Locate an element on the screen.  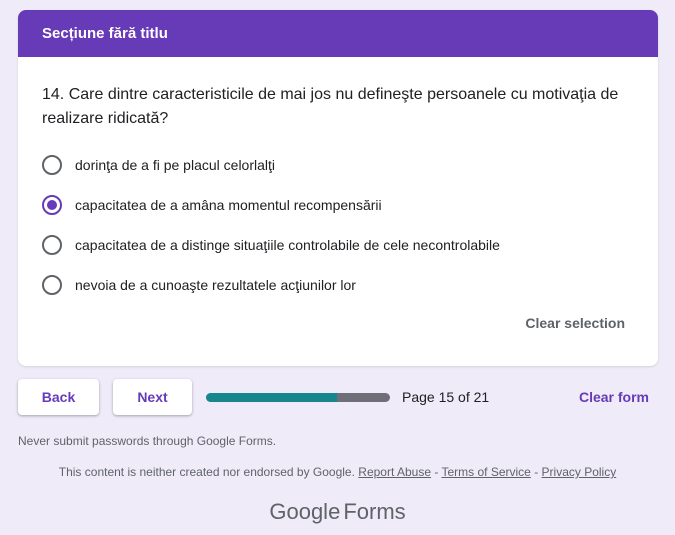
option-label: dorinţa de a fi pe placul celorlalţi is located at coordinates (175, 165).